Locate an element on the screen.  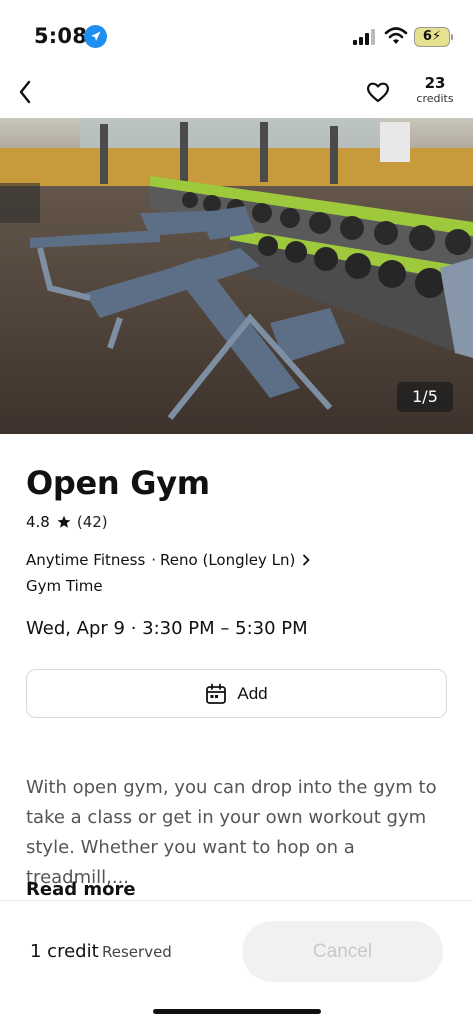
booking-footer: 1 credit Reserved Cancel is located at coordinates (236, 962).